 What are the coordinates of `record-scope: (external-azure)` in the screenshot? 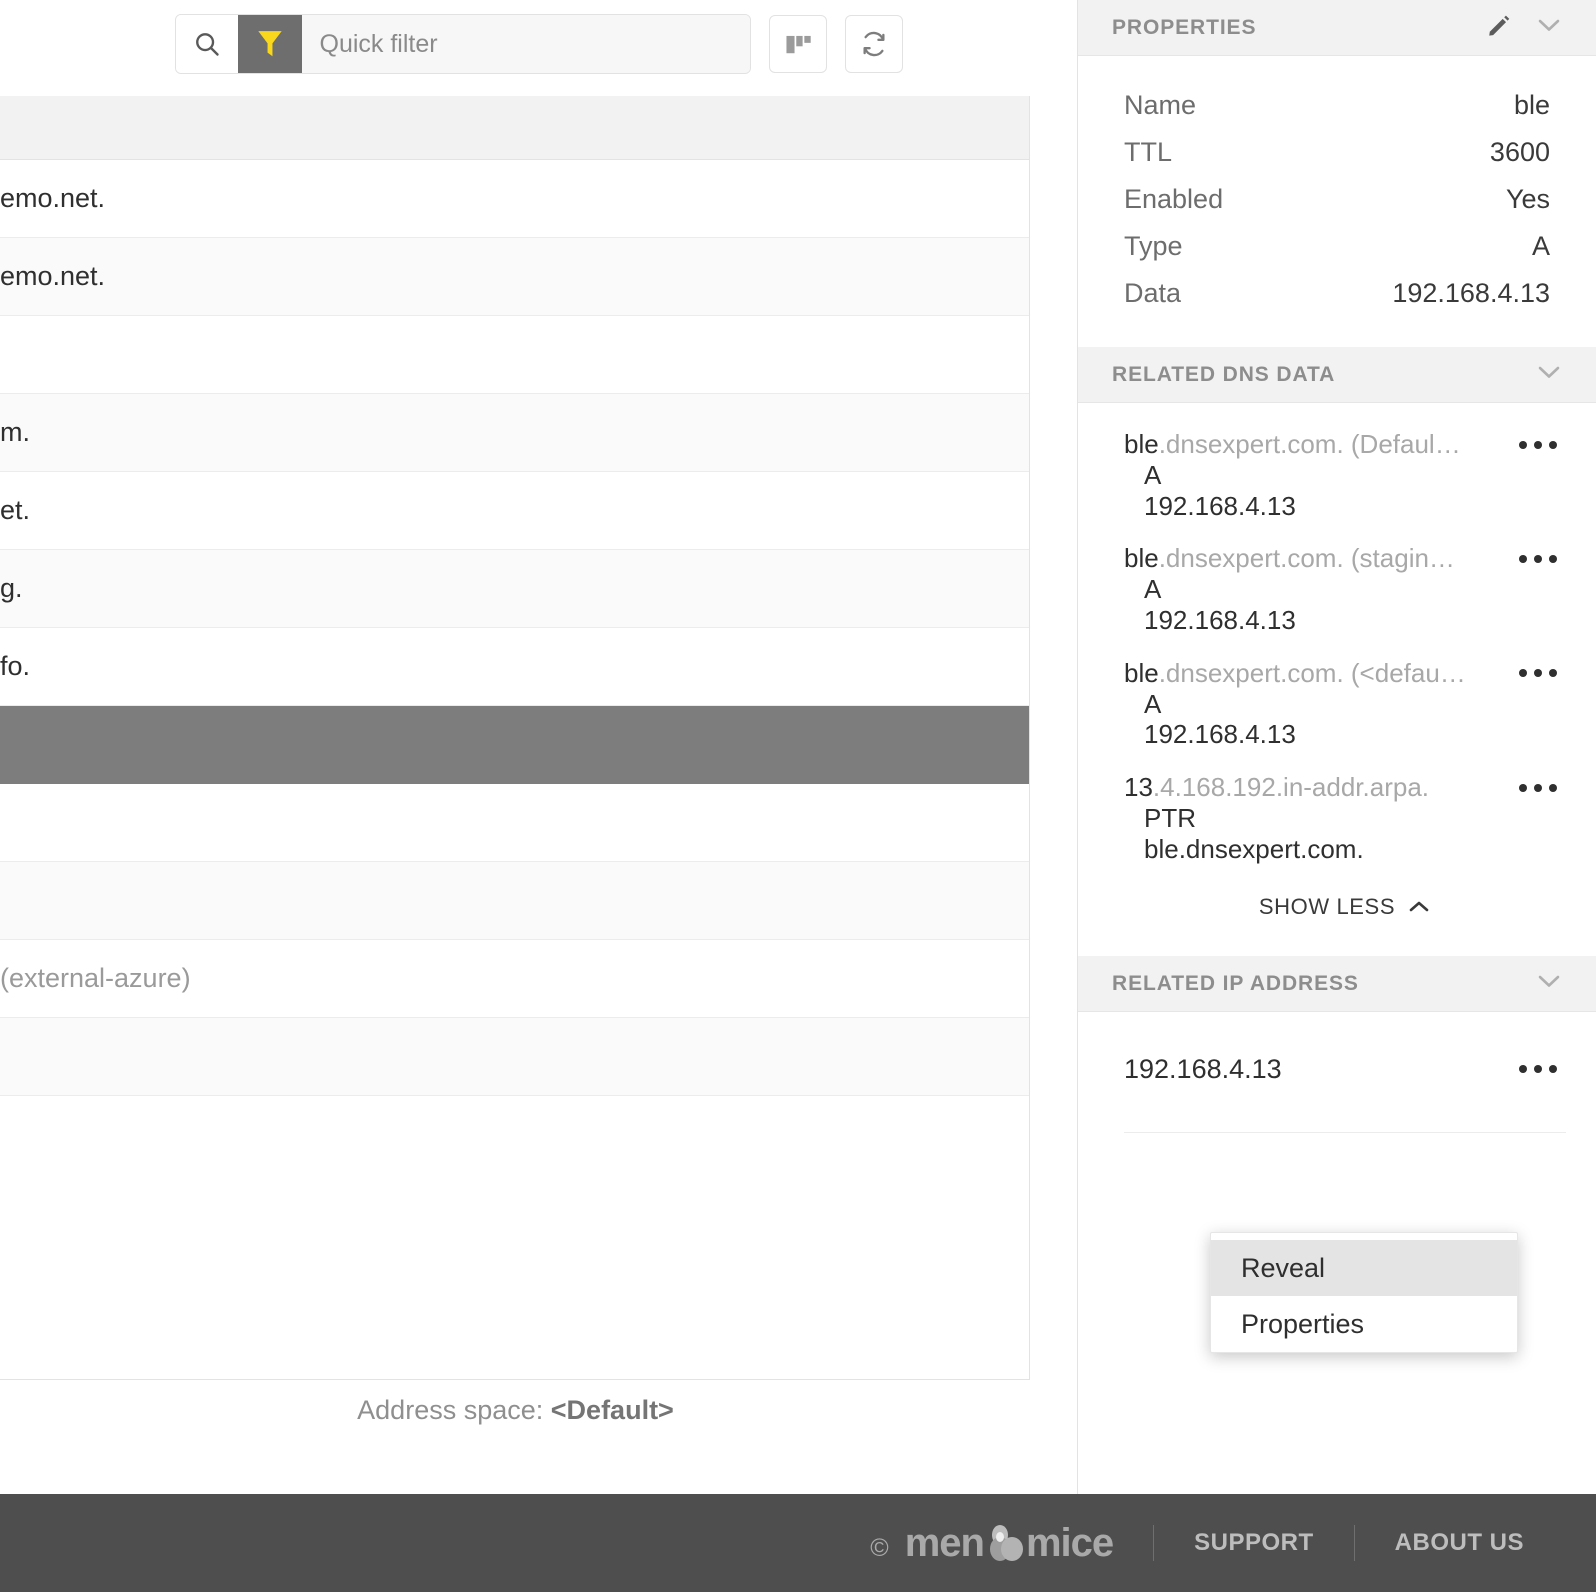 It's located at (95, 978).